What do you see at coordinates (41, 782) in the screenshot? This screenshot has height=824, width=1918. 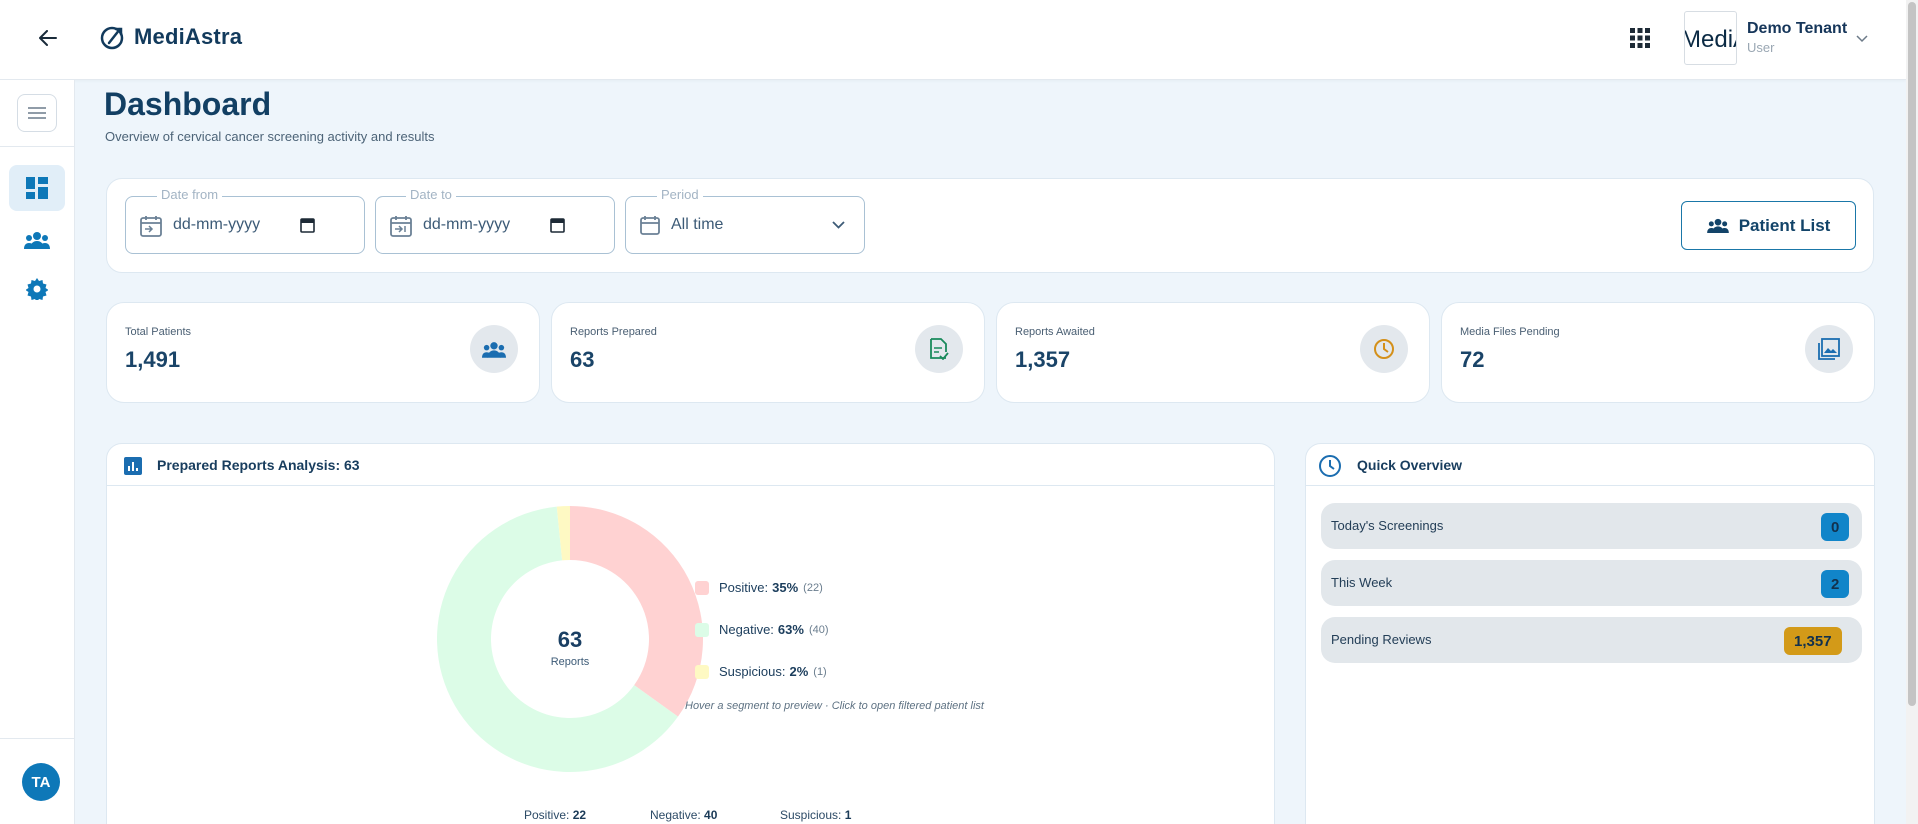 I see `user-avatar: TA` at bounding box center [41, 782].